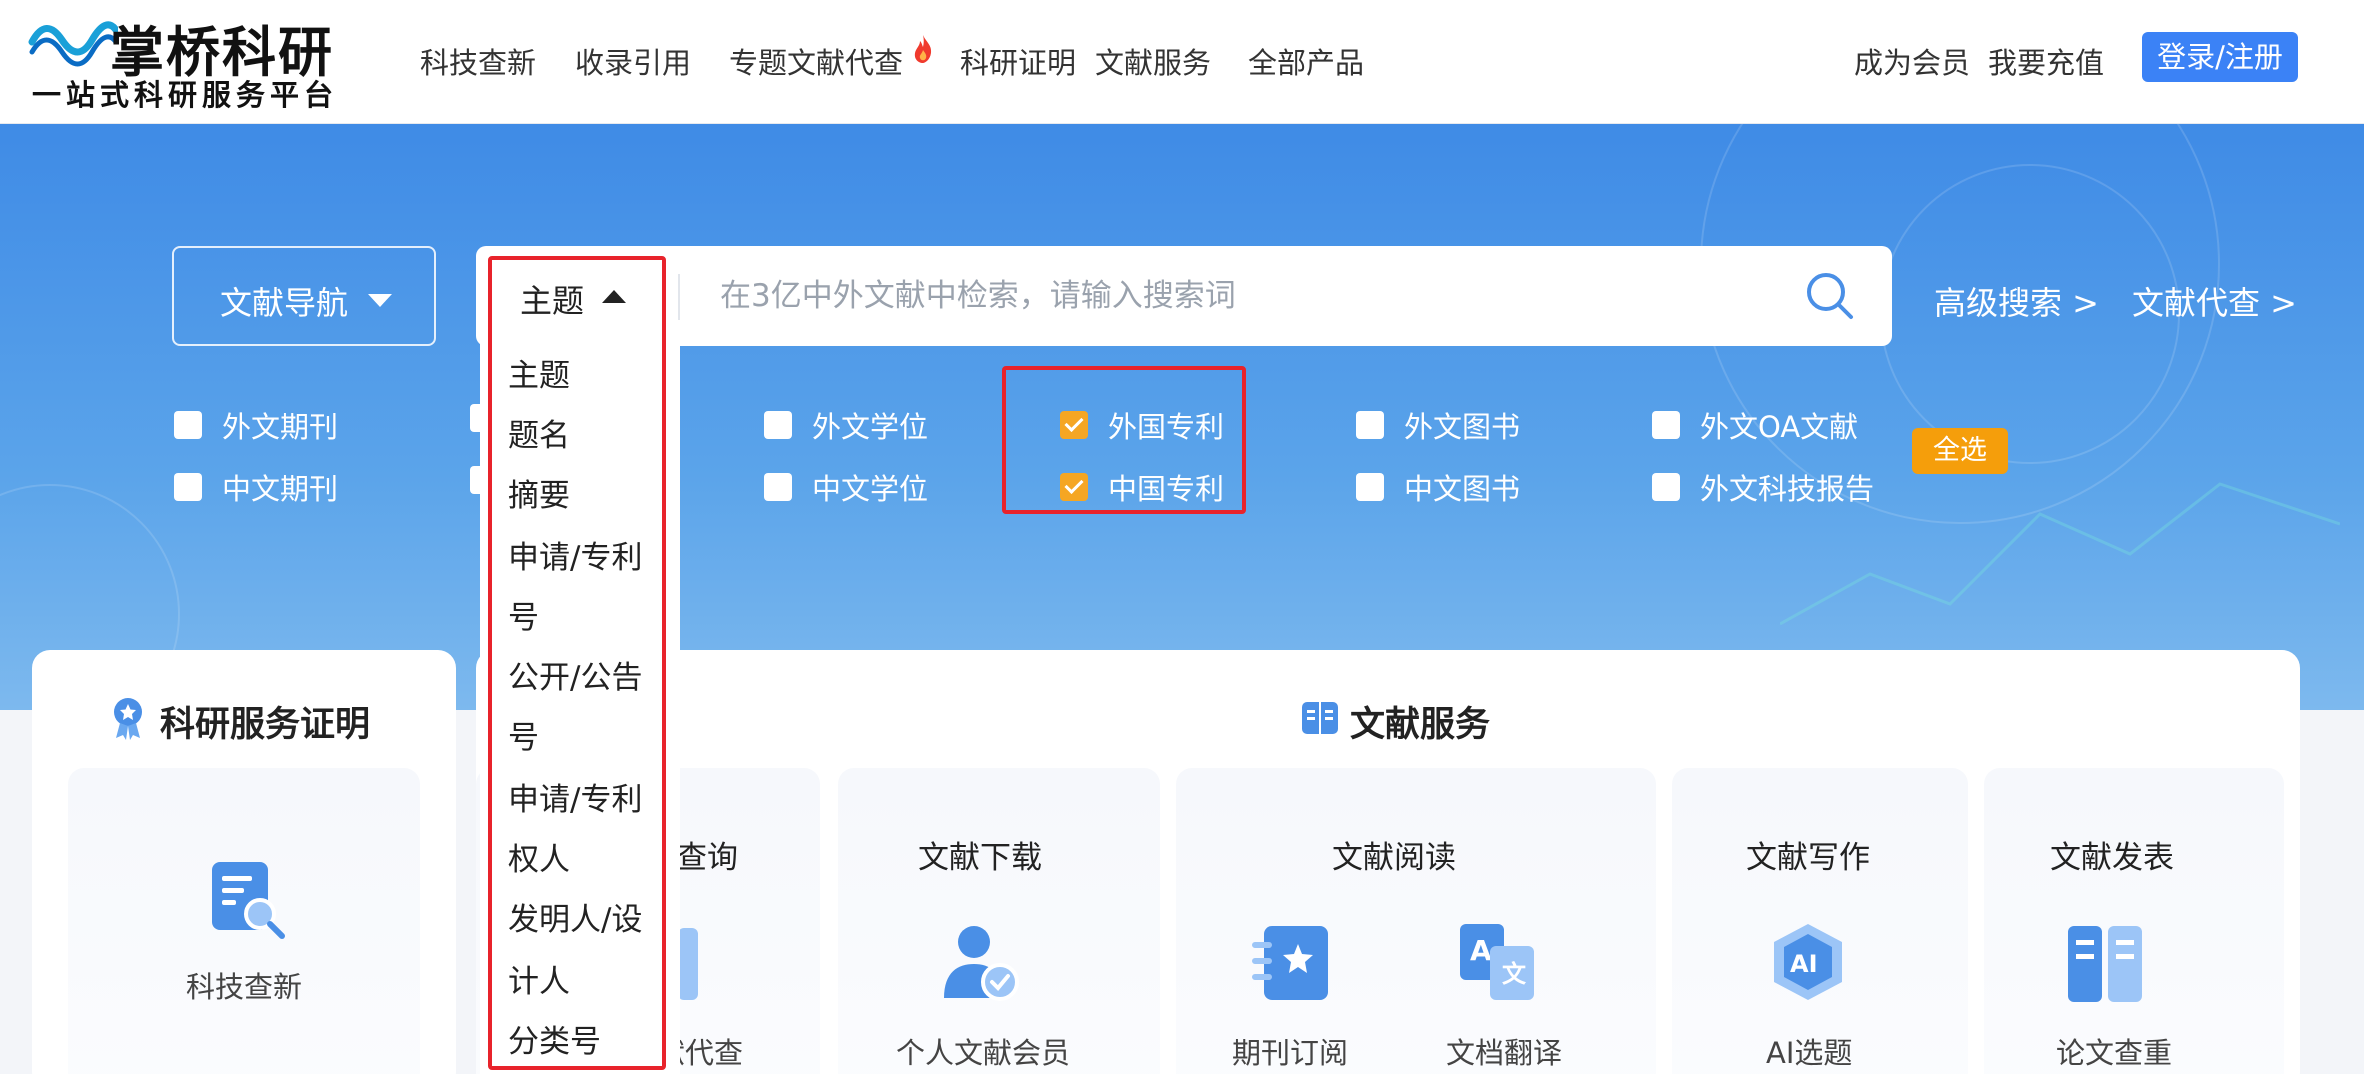 The image size is (2364, 1074). I want to click on journal-subscription-label: 期刊订阅, so click(1290, 1051).